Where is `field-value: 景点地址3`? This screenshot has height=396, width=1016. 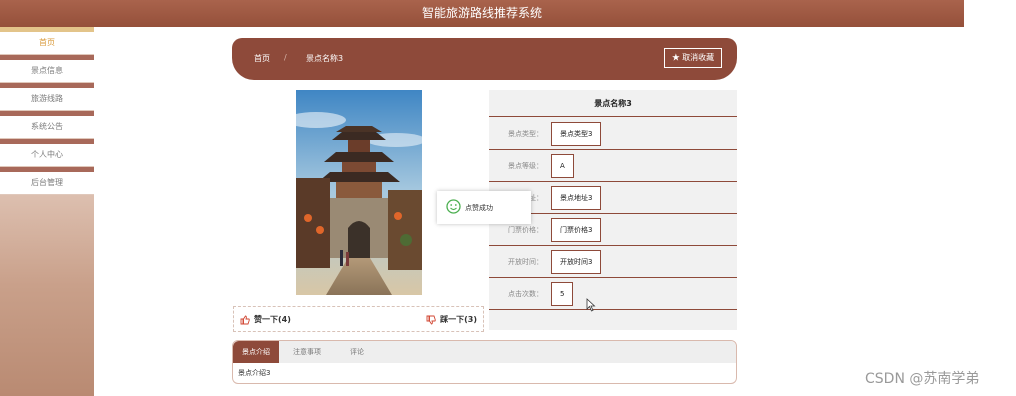
field-value: 景点地址3 is located at coordinates (576, 198).